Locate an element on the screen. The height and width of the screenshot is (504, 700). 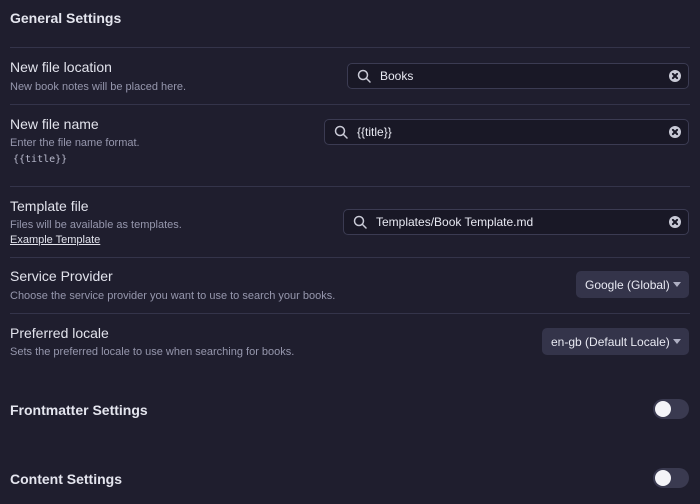
new-file-name-input is located at coordinates (507, 132).